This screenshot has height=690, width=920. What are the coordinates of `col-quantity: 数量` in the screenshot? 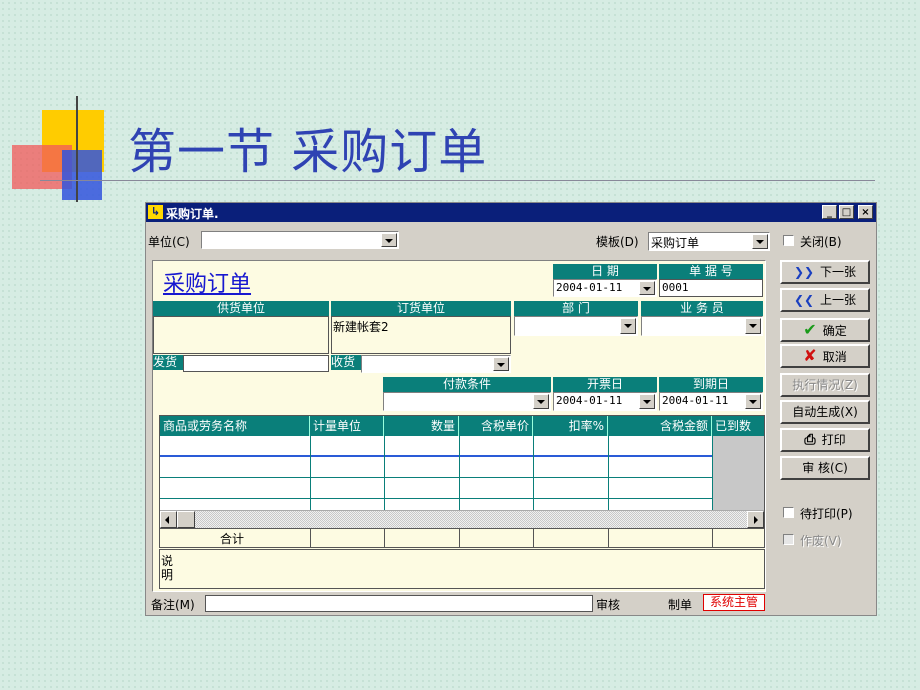 It's located at (421, 426).